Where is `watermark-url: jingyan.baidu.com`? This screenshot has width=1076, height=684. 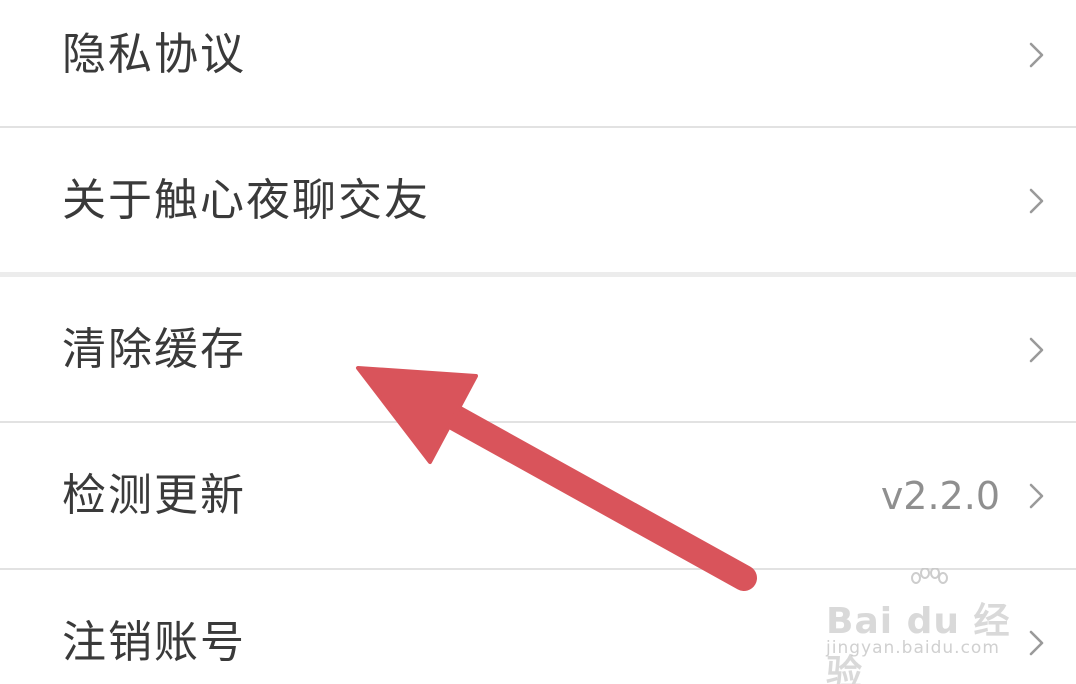
watermark-url: jingyan.baidu.com is located at coordinates (913, 648).